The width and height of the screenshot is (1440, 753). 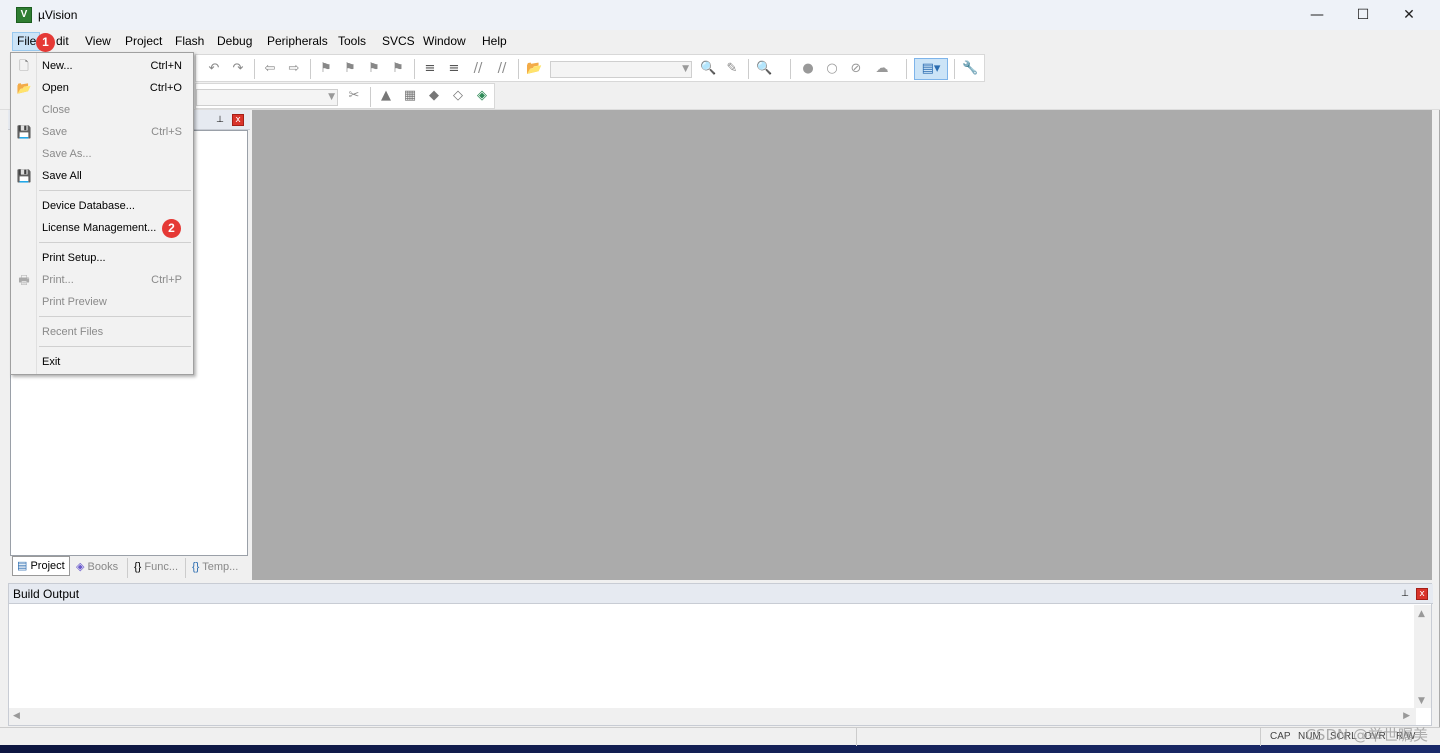 I want to click on vertical-scrollbar: ▲ ▼, so click(x=1422, y=656).